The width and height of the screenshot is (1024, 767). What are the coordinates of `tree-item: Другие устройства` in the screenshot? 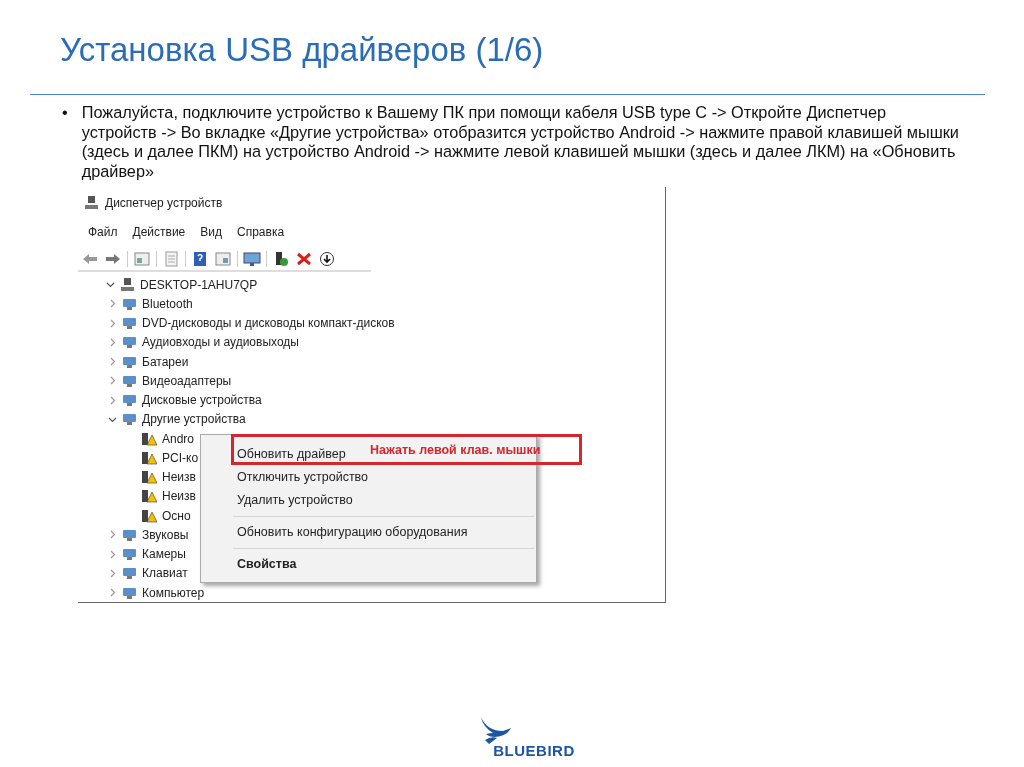 It's located at (194, 419).